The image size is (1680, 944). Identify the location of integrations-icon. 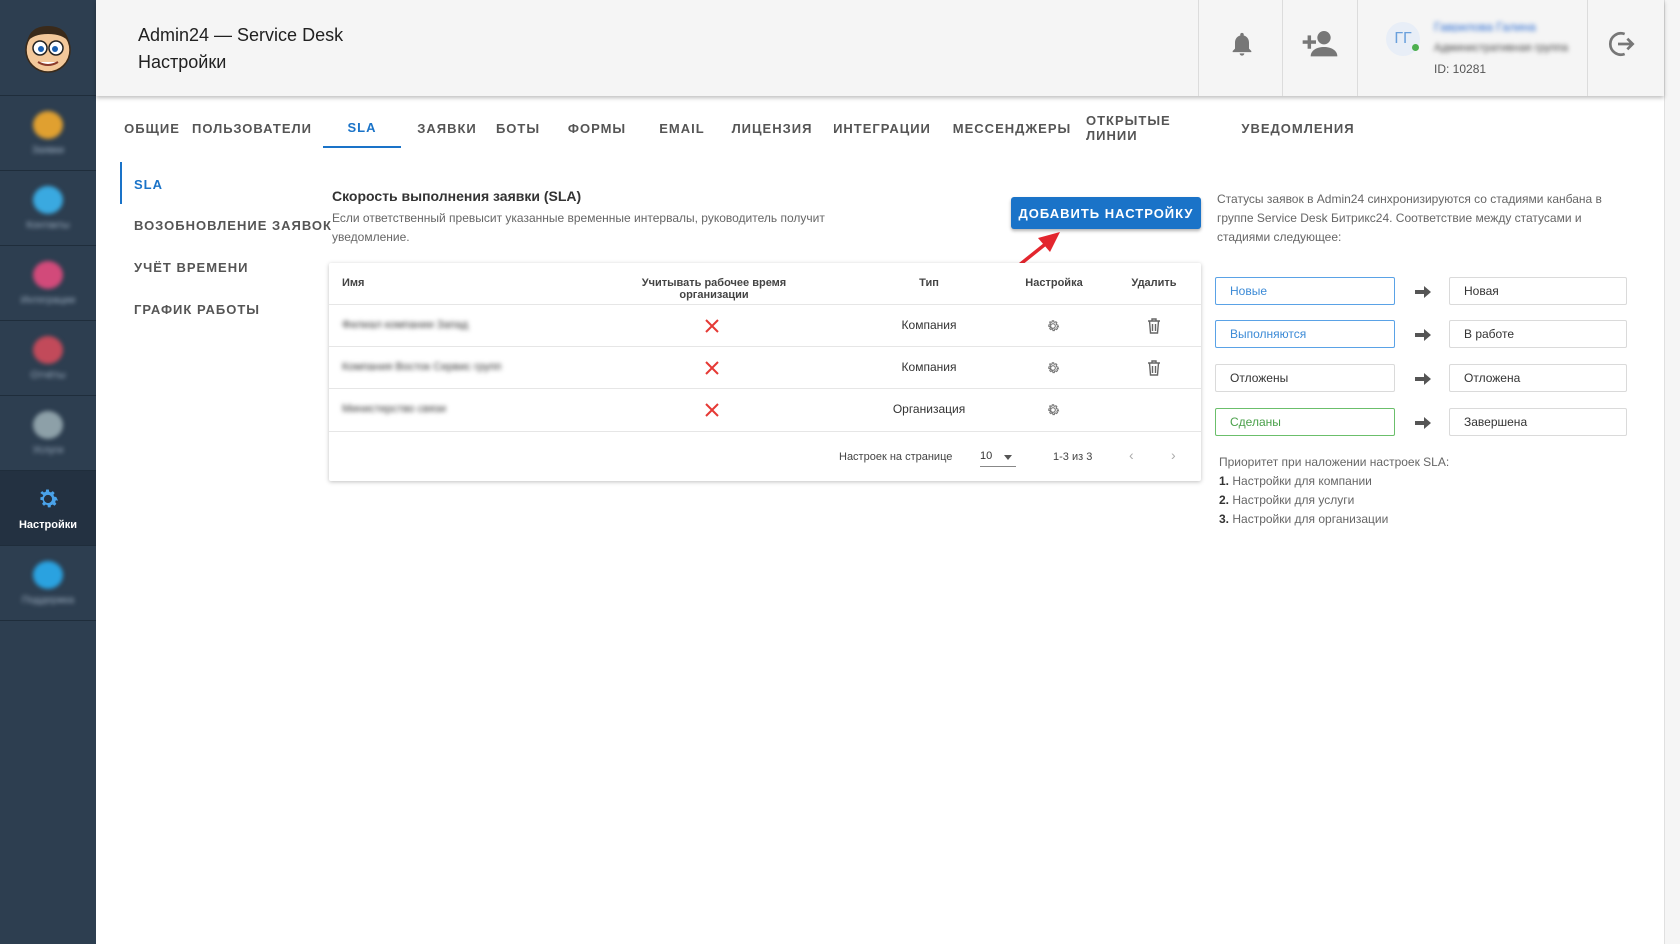
(48, 274).